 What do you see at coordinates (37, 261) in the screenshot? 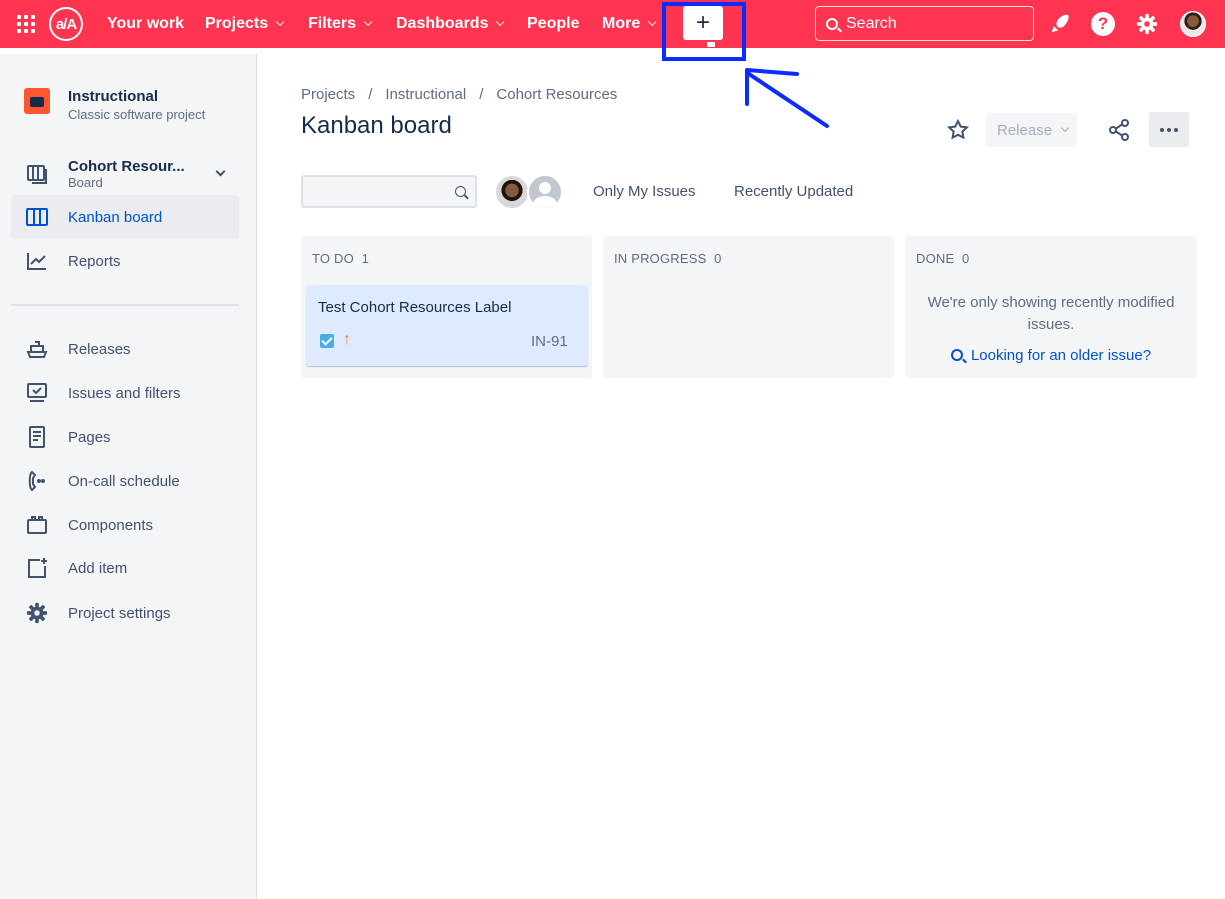
I see `chart-icon` at bounding box center [37, 261].